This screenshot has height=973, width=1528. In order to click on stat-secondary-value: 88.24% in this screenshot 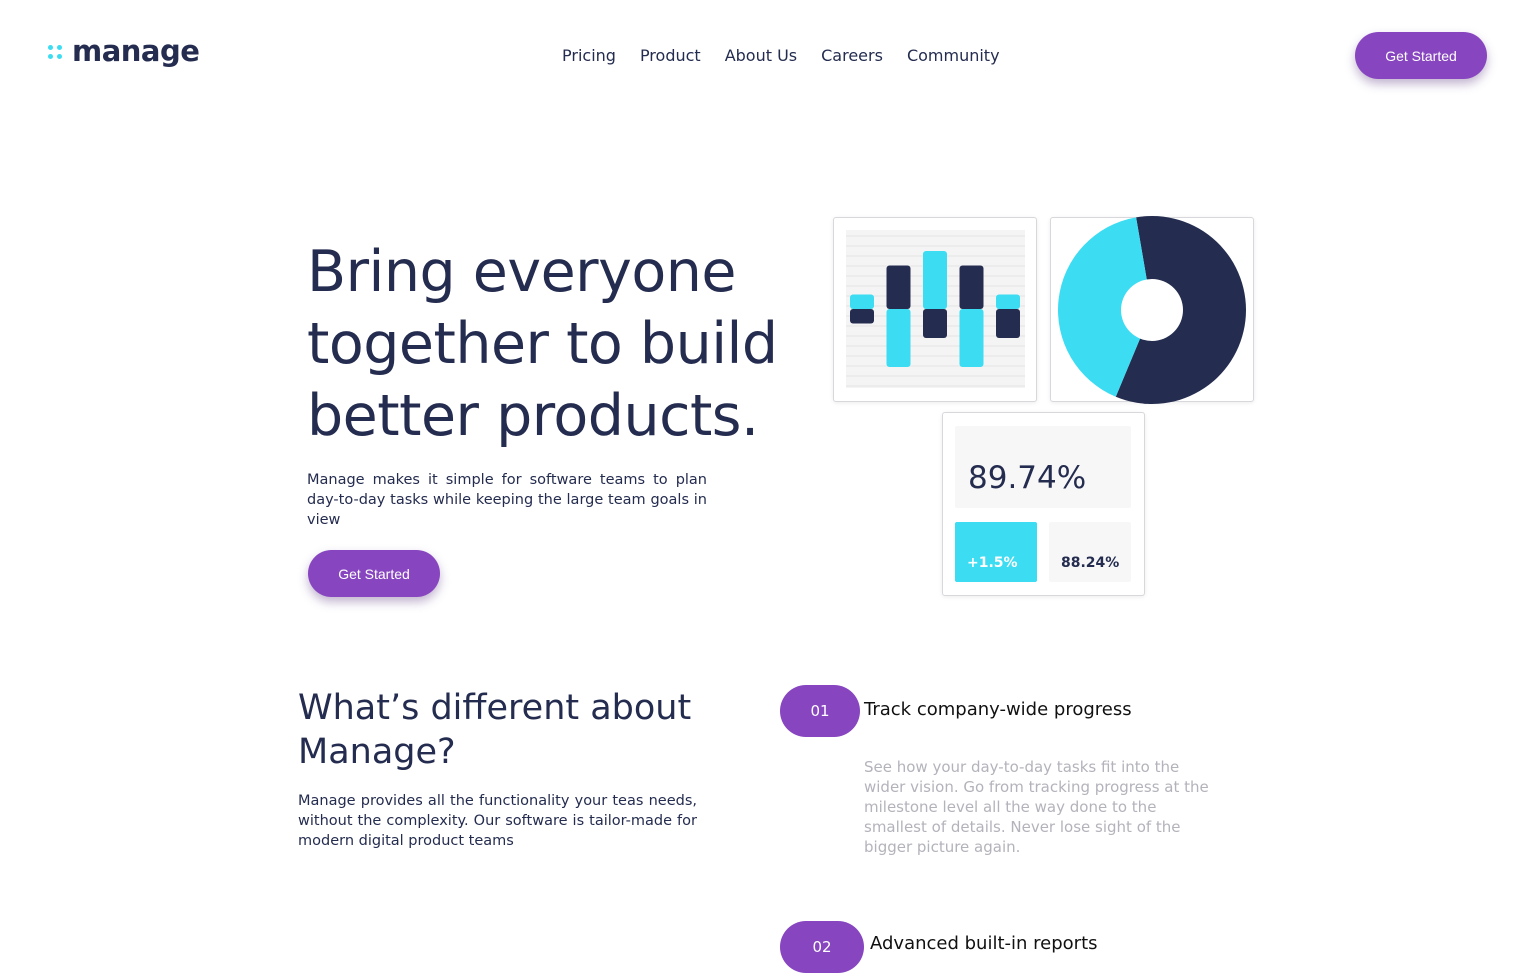, I will do `click(1090, 563)`.